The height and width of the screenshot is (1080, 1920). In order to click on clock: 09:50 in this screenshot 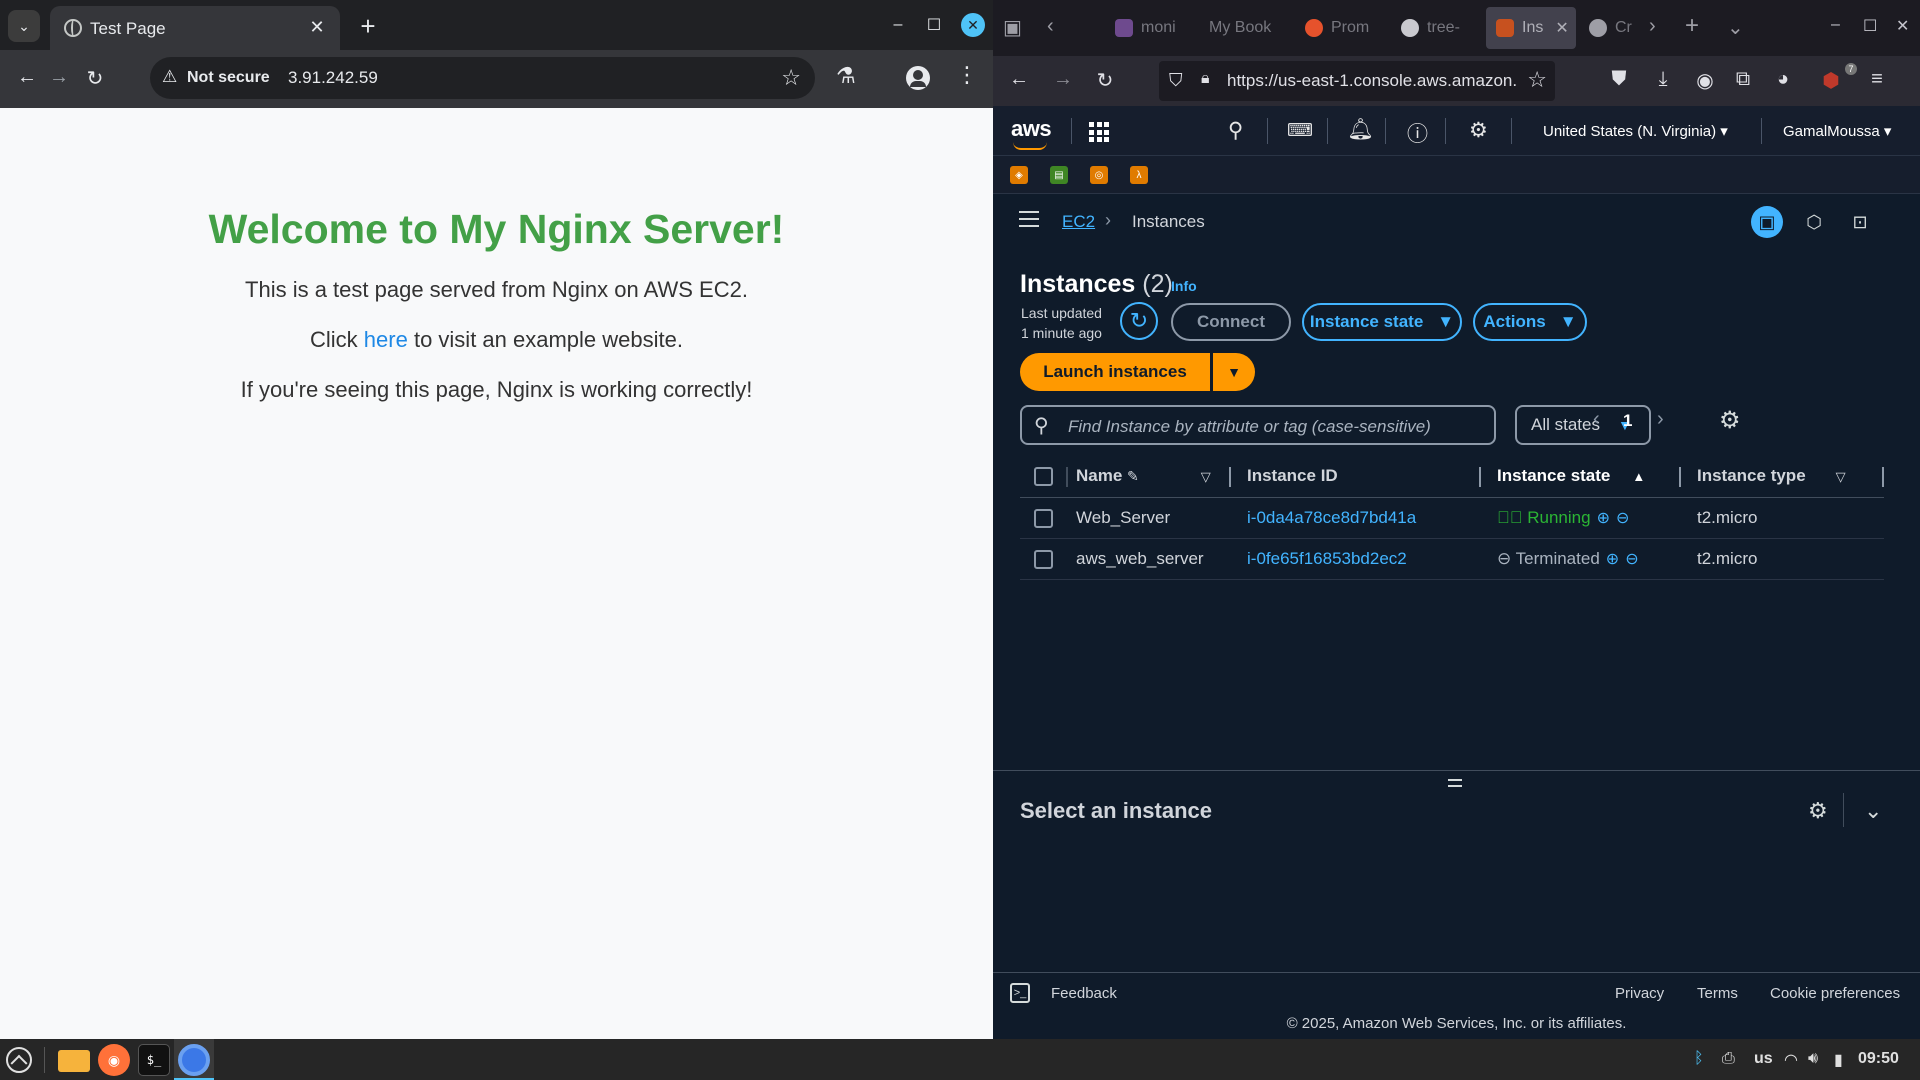, I will do `click(1878, 1059)`.